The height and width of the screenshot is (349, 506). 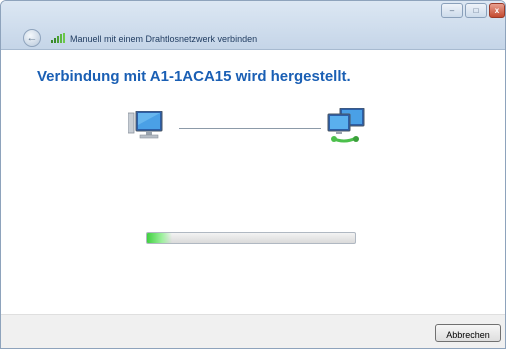 What do you see at coordinates (251, 238) in the screenshot?
I see `connection-progress-bar` at bounding box center [251, 238].